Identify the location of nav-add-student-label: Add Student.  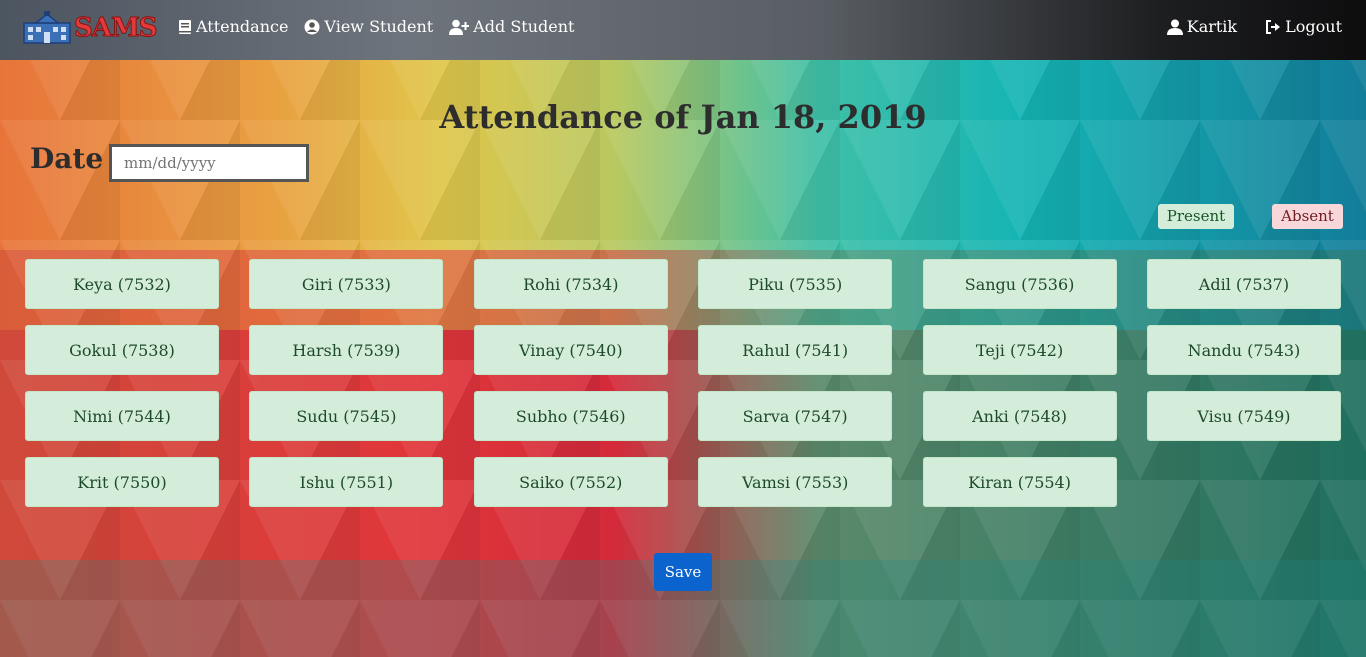
(524, 26).